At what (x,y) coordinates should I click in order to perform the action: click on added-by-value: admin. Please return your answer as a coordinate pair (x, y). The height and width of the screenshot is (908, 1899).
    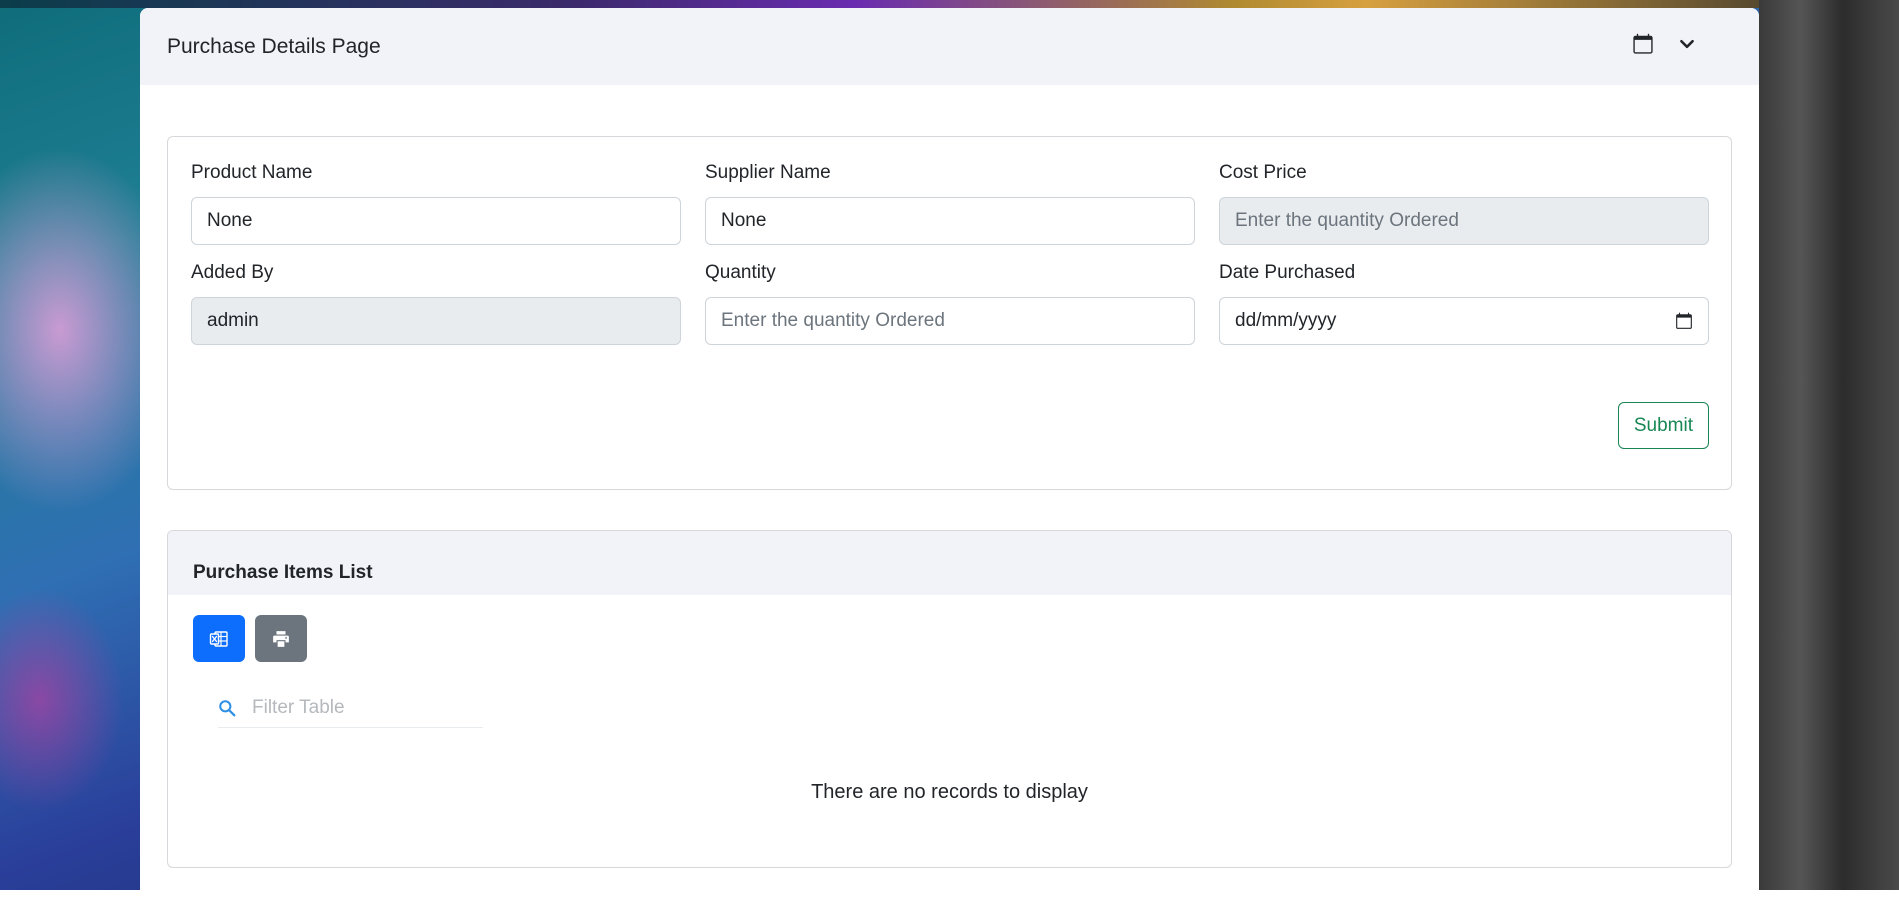
    Looking at the image, I should click on (233, 321).